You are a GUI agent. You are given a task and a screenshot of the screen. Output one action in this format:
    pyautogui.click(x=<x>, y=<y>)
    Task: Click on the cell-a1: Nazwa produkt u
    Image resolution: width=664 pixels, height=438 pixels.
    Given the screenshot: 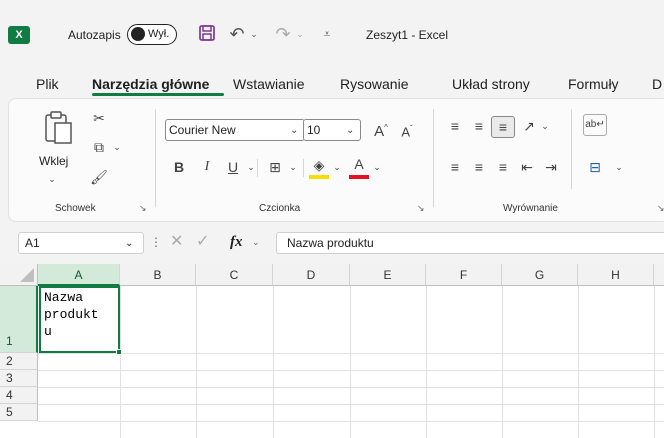 What is the action you would take?
    pyautogui.click(x=79, y=319)
    